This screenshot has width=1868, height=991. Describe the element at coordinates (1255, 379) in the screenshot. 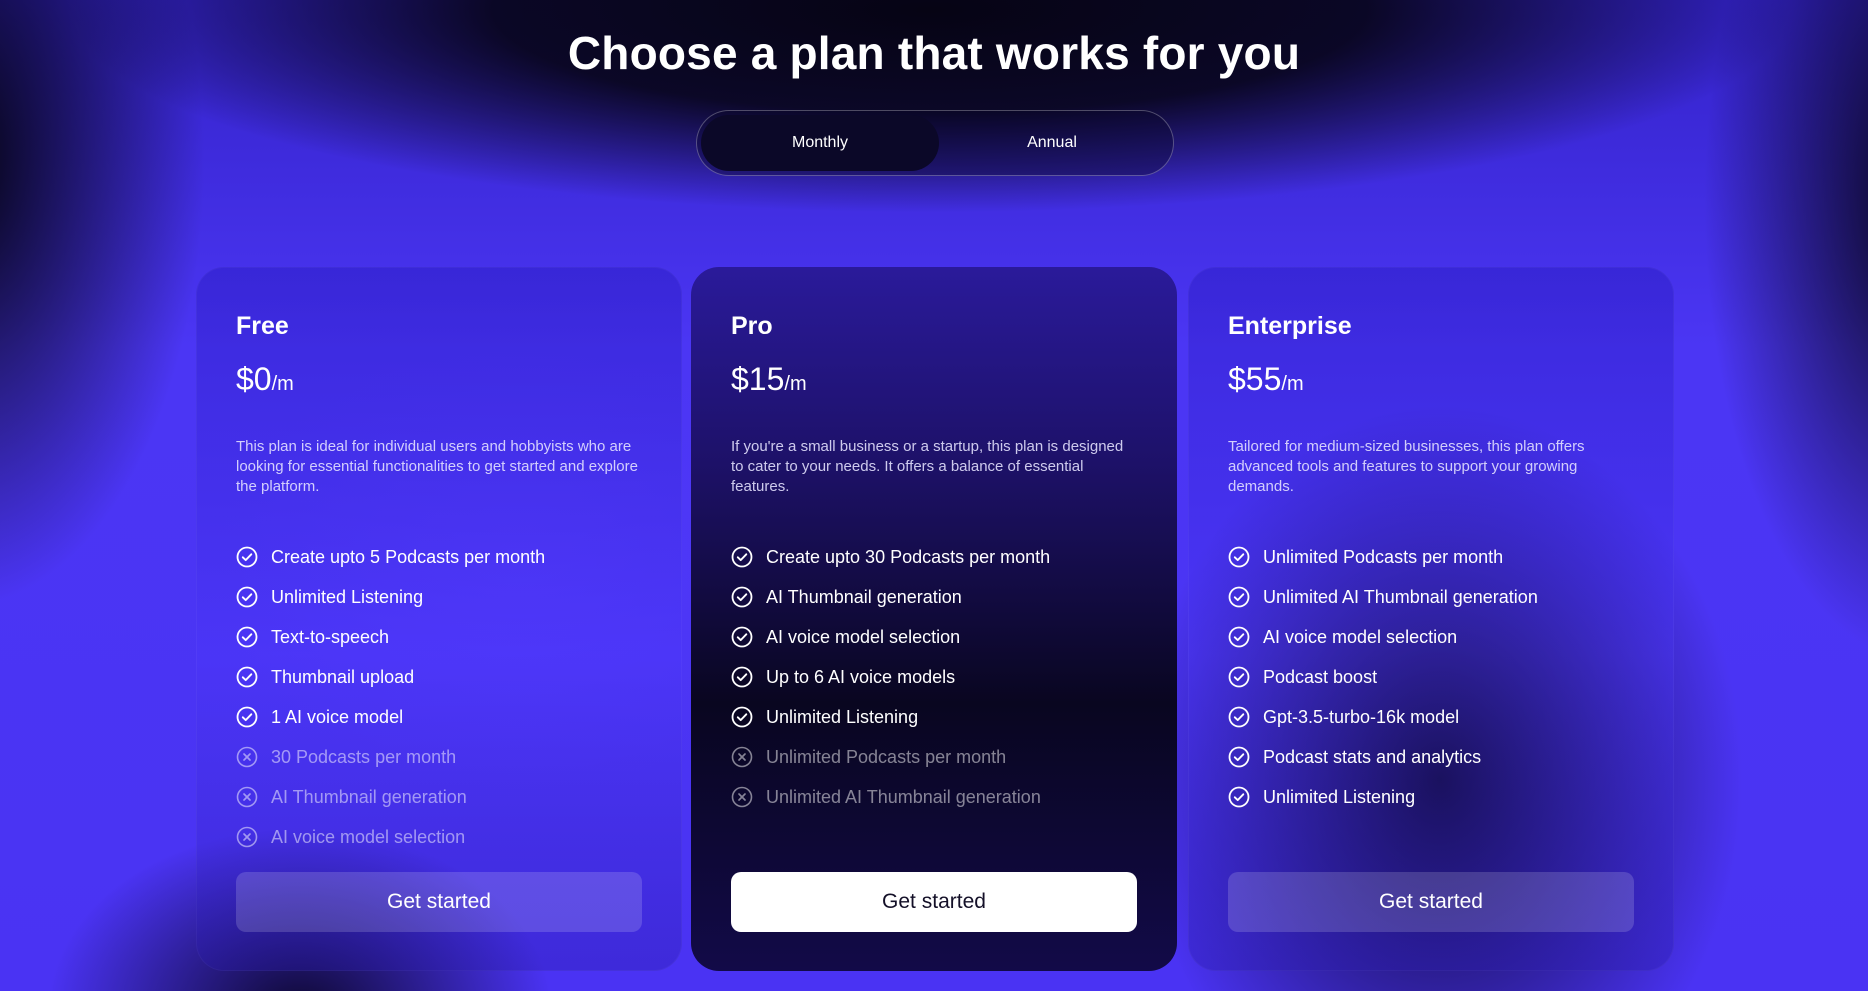

I see `price-amount: $55` at that location.